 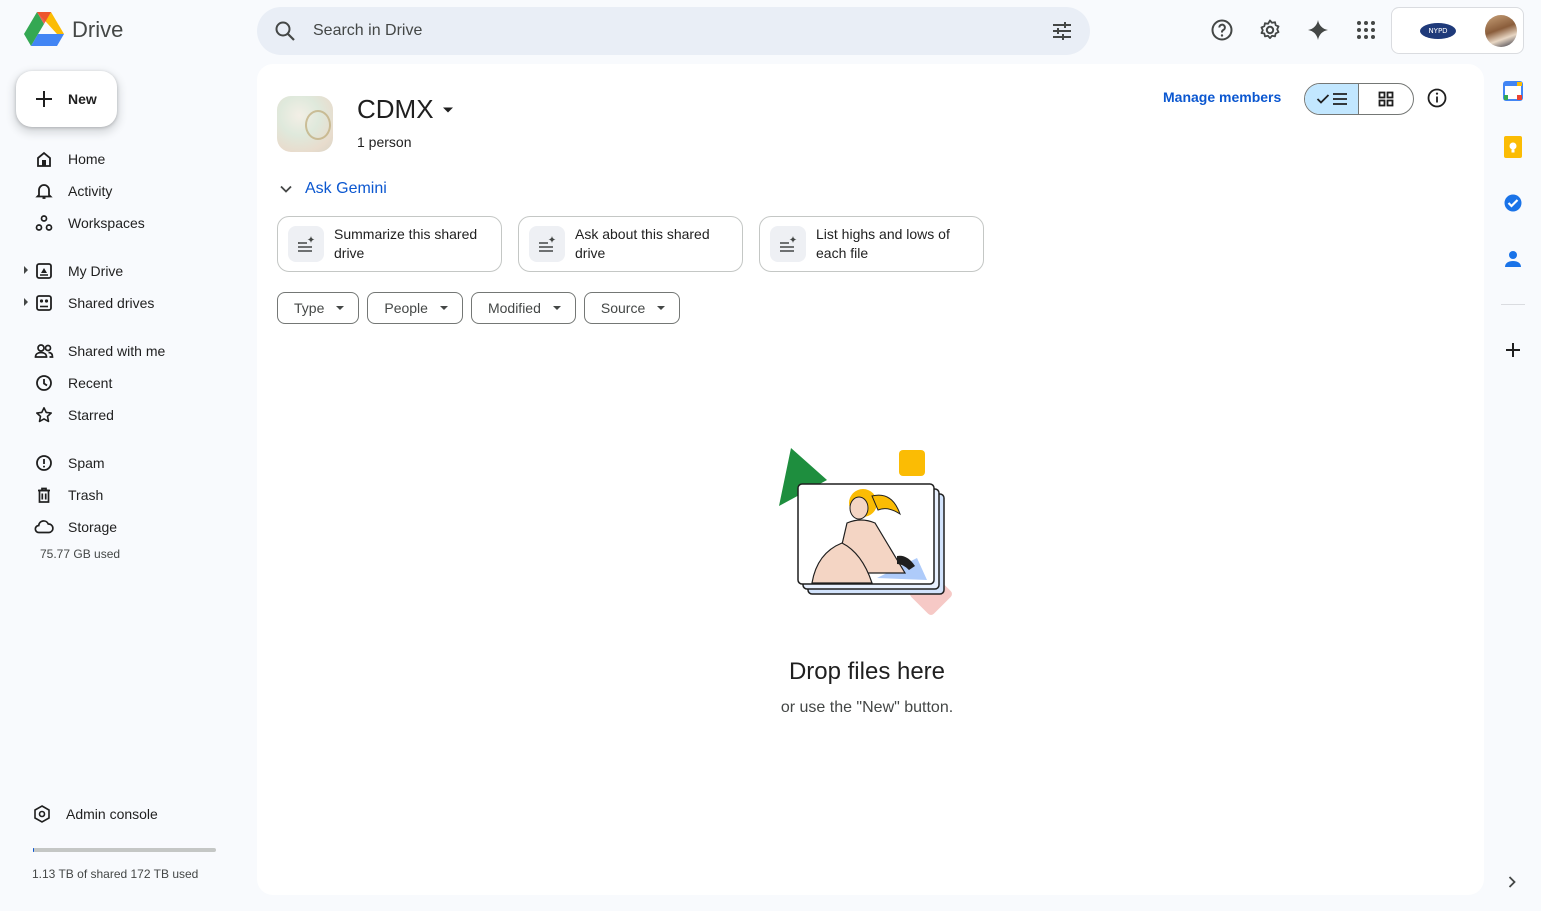 I want to click on filter-label: Type, so click(x=309, y=308).